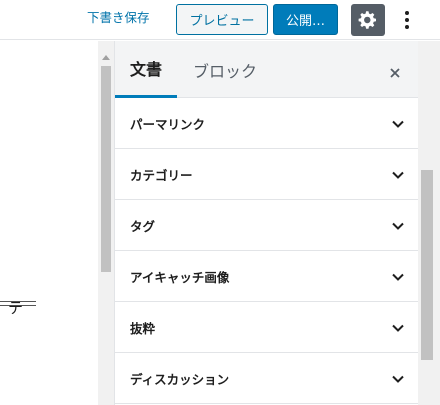 Image resolution: width=440 pixels, height=405 pixels. What do you see at coordinates (267, 327) in the screenshot?
I see `panel-excerpt: 抜粋` at bounding box center [267, 327].